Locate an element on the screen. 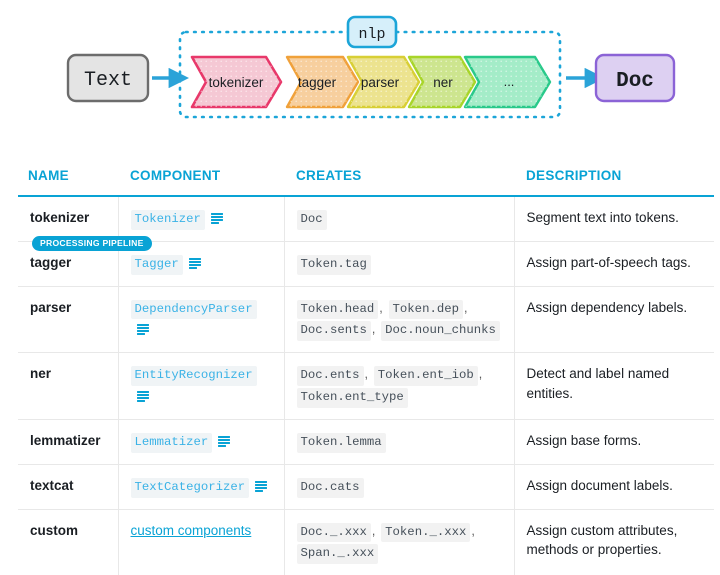 This screenshot has width=720, height=575. stage-label-parser: parser is located at coordinates (380, 82).